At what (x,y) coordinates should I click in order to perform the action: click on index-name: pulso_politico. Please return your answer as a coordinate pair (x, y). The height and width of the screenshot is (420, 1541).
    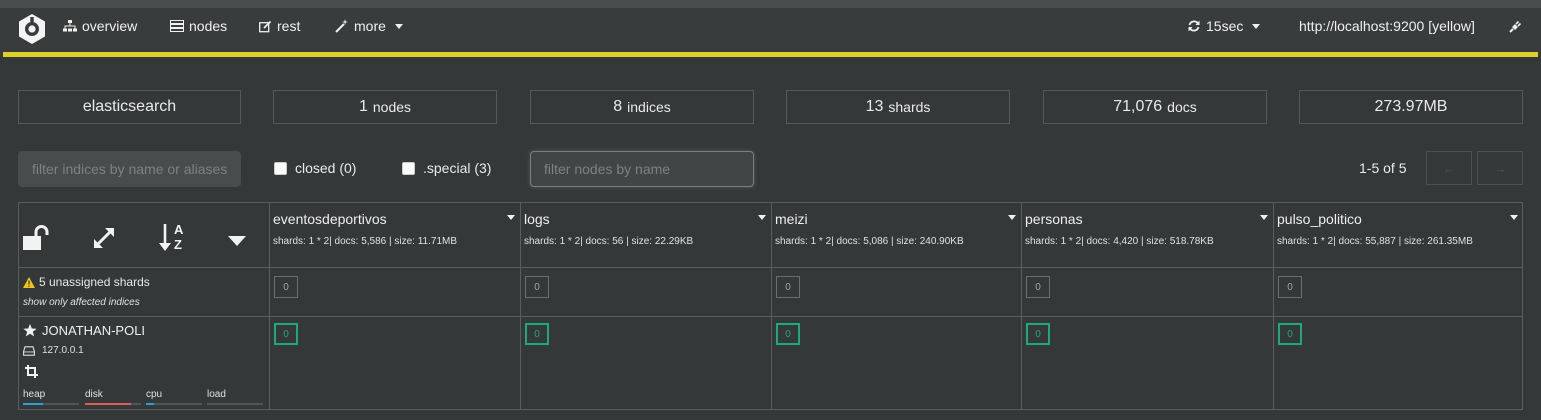
    Looking at the image, I should click on (1319, 219).